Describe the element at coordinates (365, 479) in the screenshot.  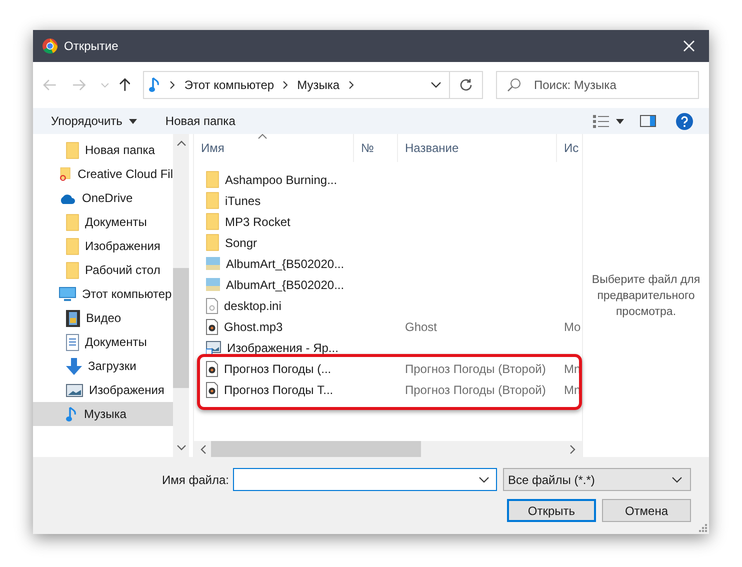
I see `file-name-field` at that location.